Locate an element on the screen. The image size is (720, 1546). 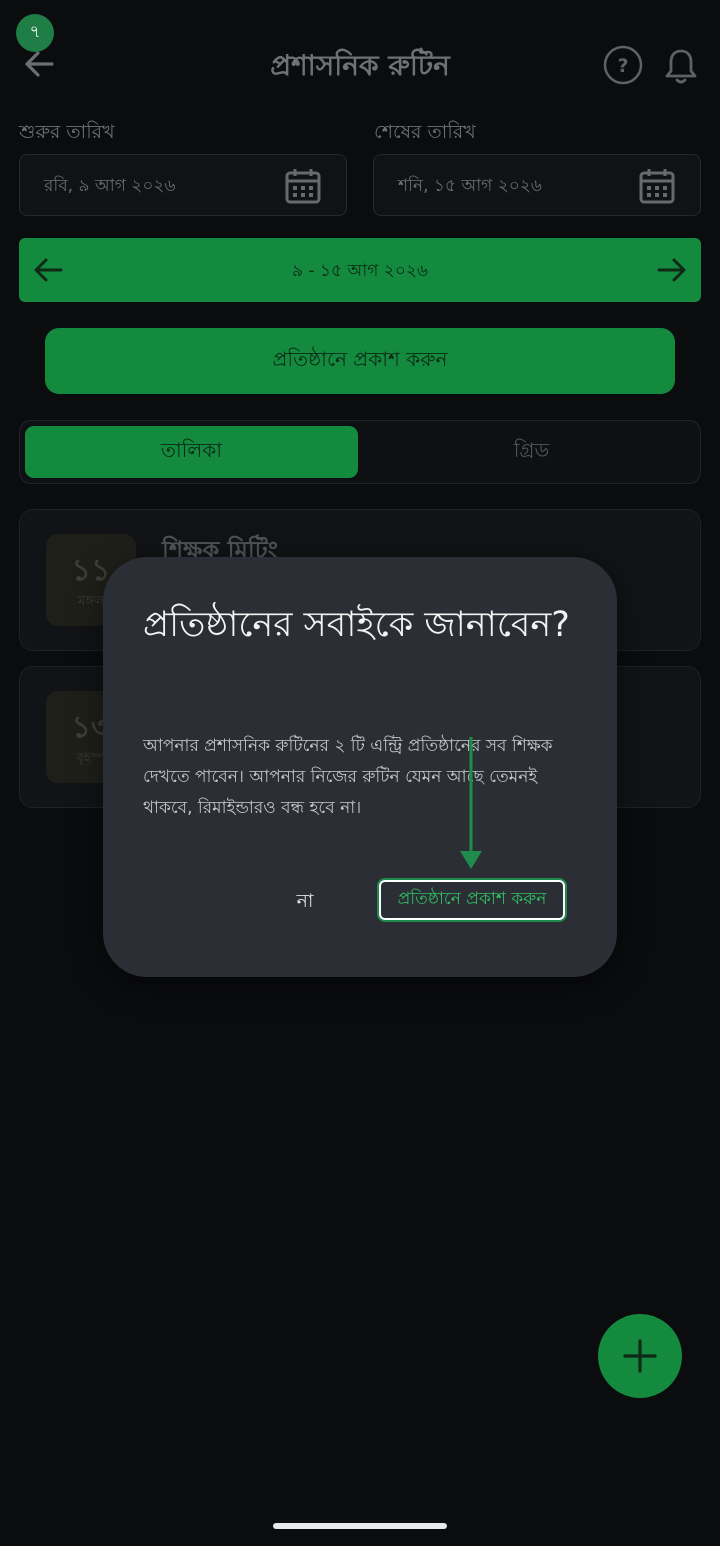
home-indicator is located at coordinates (360, 1526).